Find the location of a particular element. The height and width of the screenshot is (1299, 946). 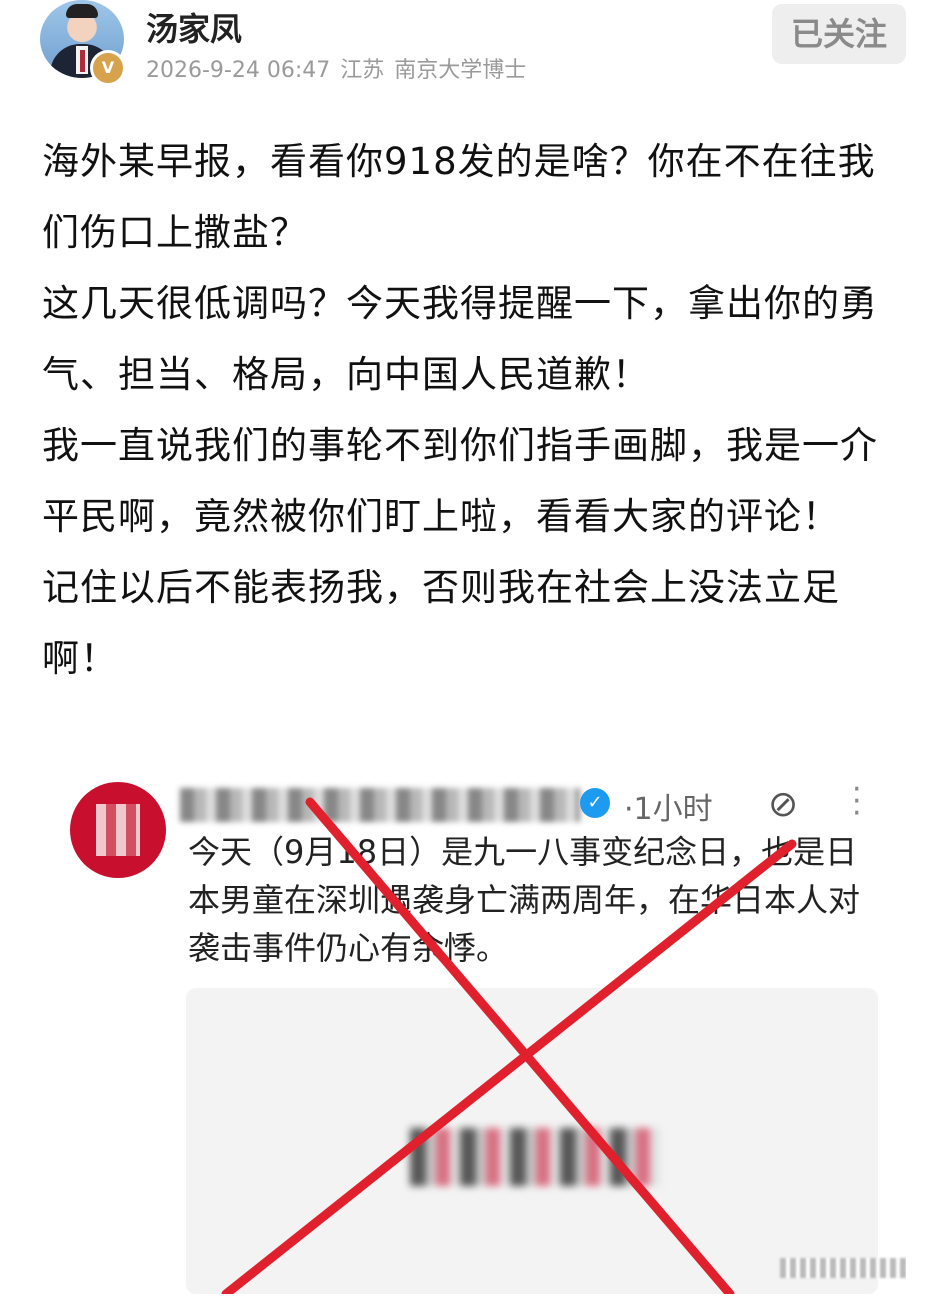

user-title: 南京大学博士 is located at coordinates (460, 70).